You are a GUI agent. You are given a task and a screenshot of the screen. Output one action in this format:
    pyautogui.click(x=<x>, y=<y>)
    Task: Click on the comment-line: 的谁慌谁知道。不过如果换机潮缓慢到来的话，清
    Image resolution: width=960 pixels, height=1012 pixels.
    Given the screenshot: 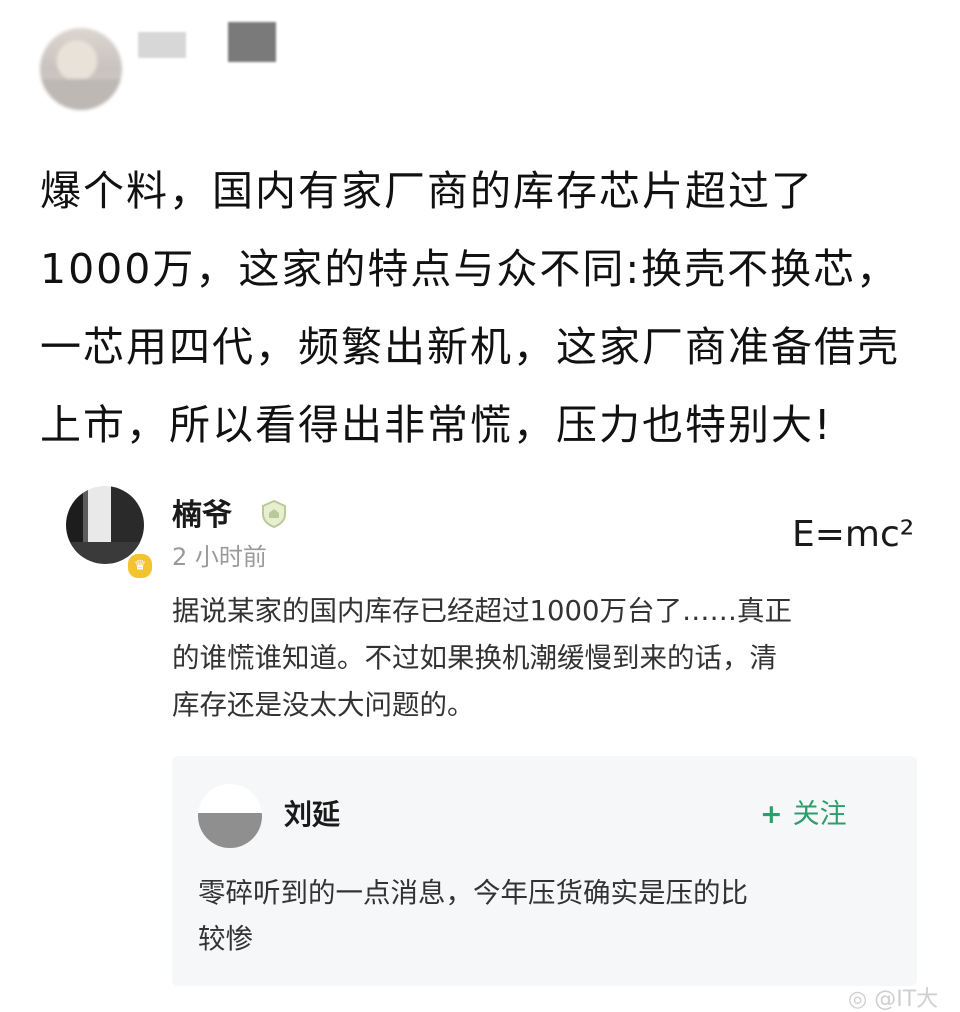 What is the action you would take?
    pyautogui.click(x=474, y=658)
    